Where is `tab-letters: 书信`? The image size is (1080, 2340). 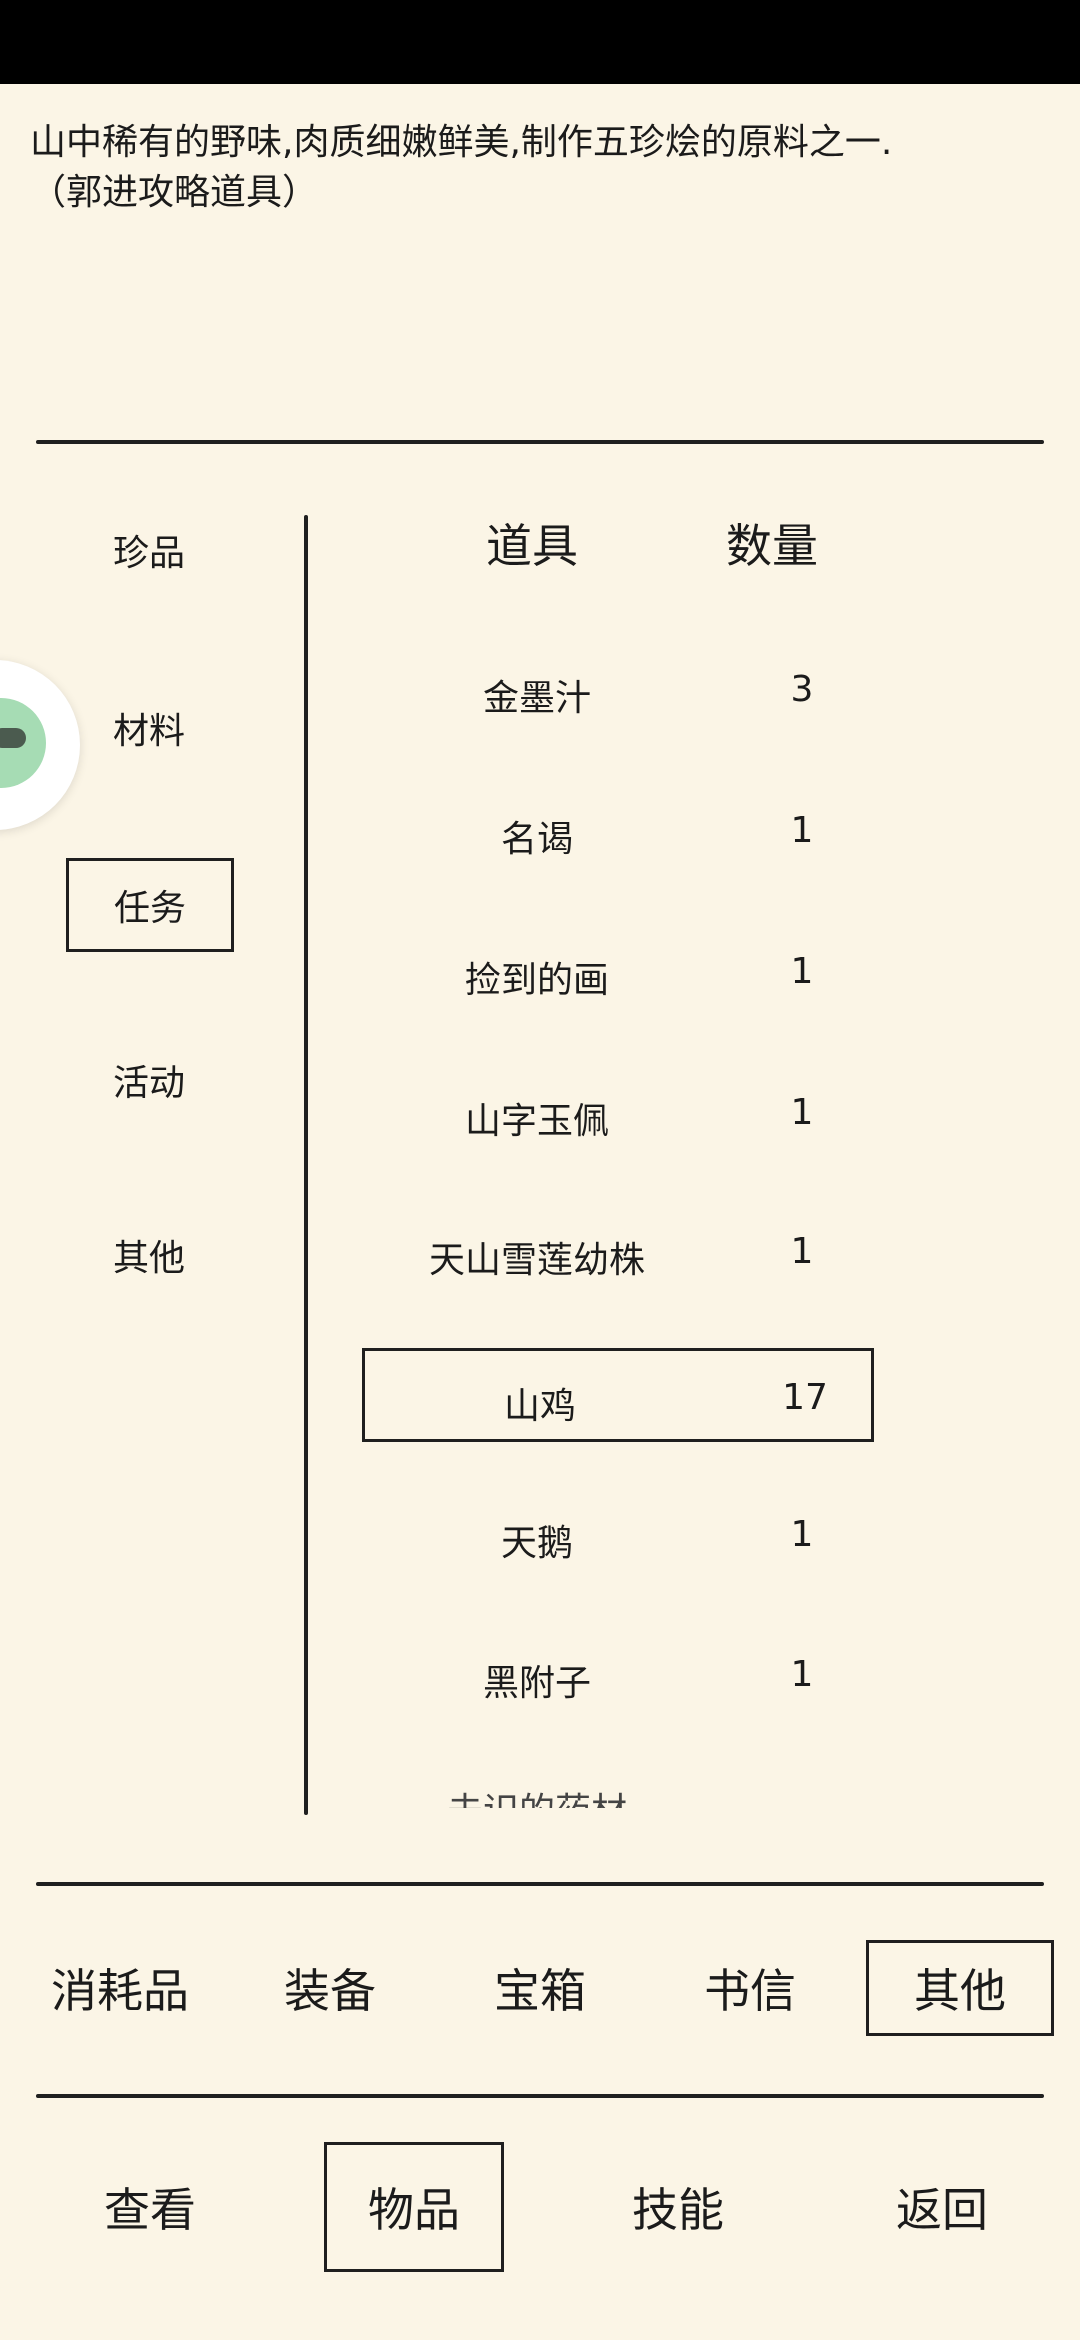 tab-letters: 书信 is located at coordinates (750, 1988).